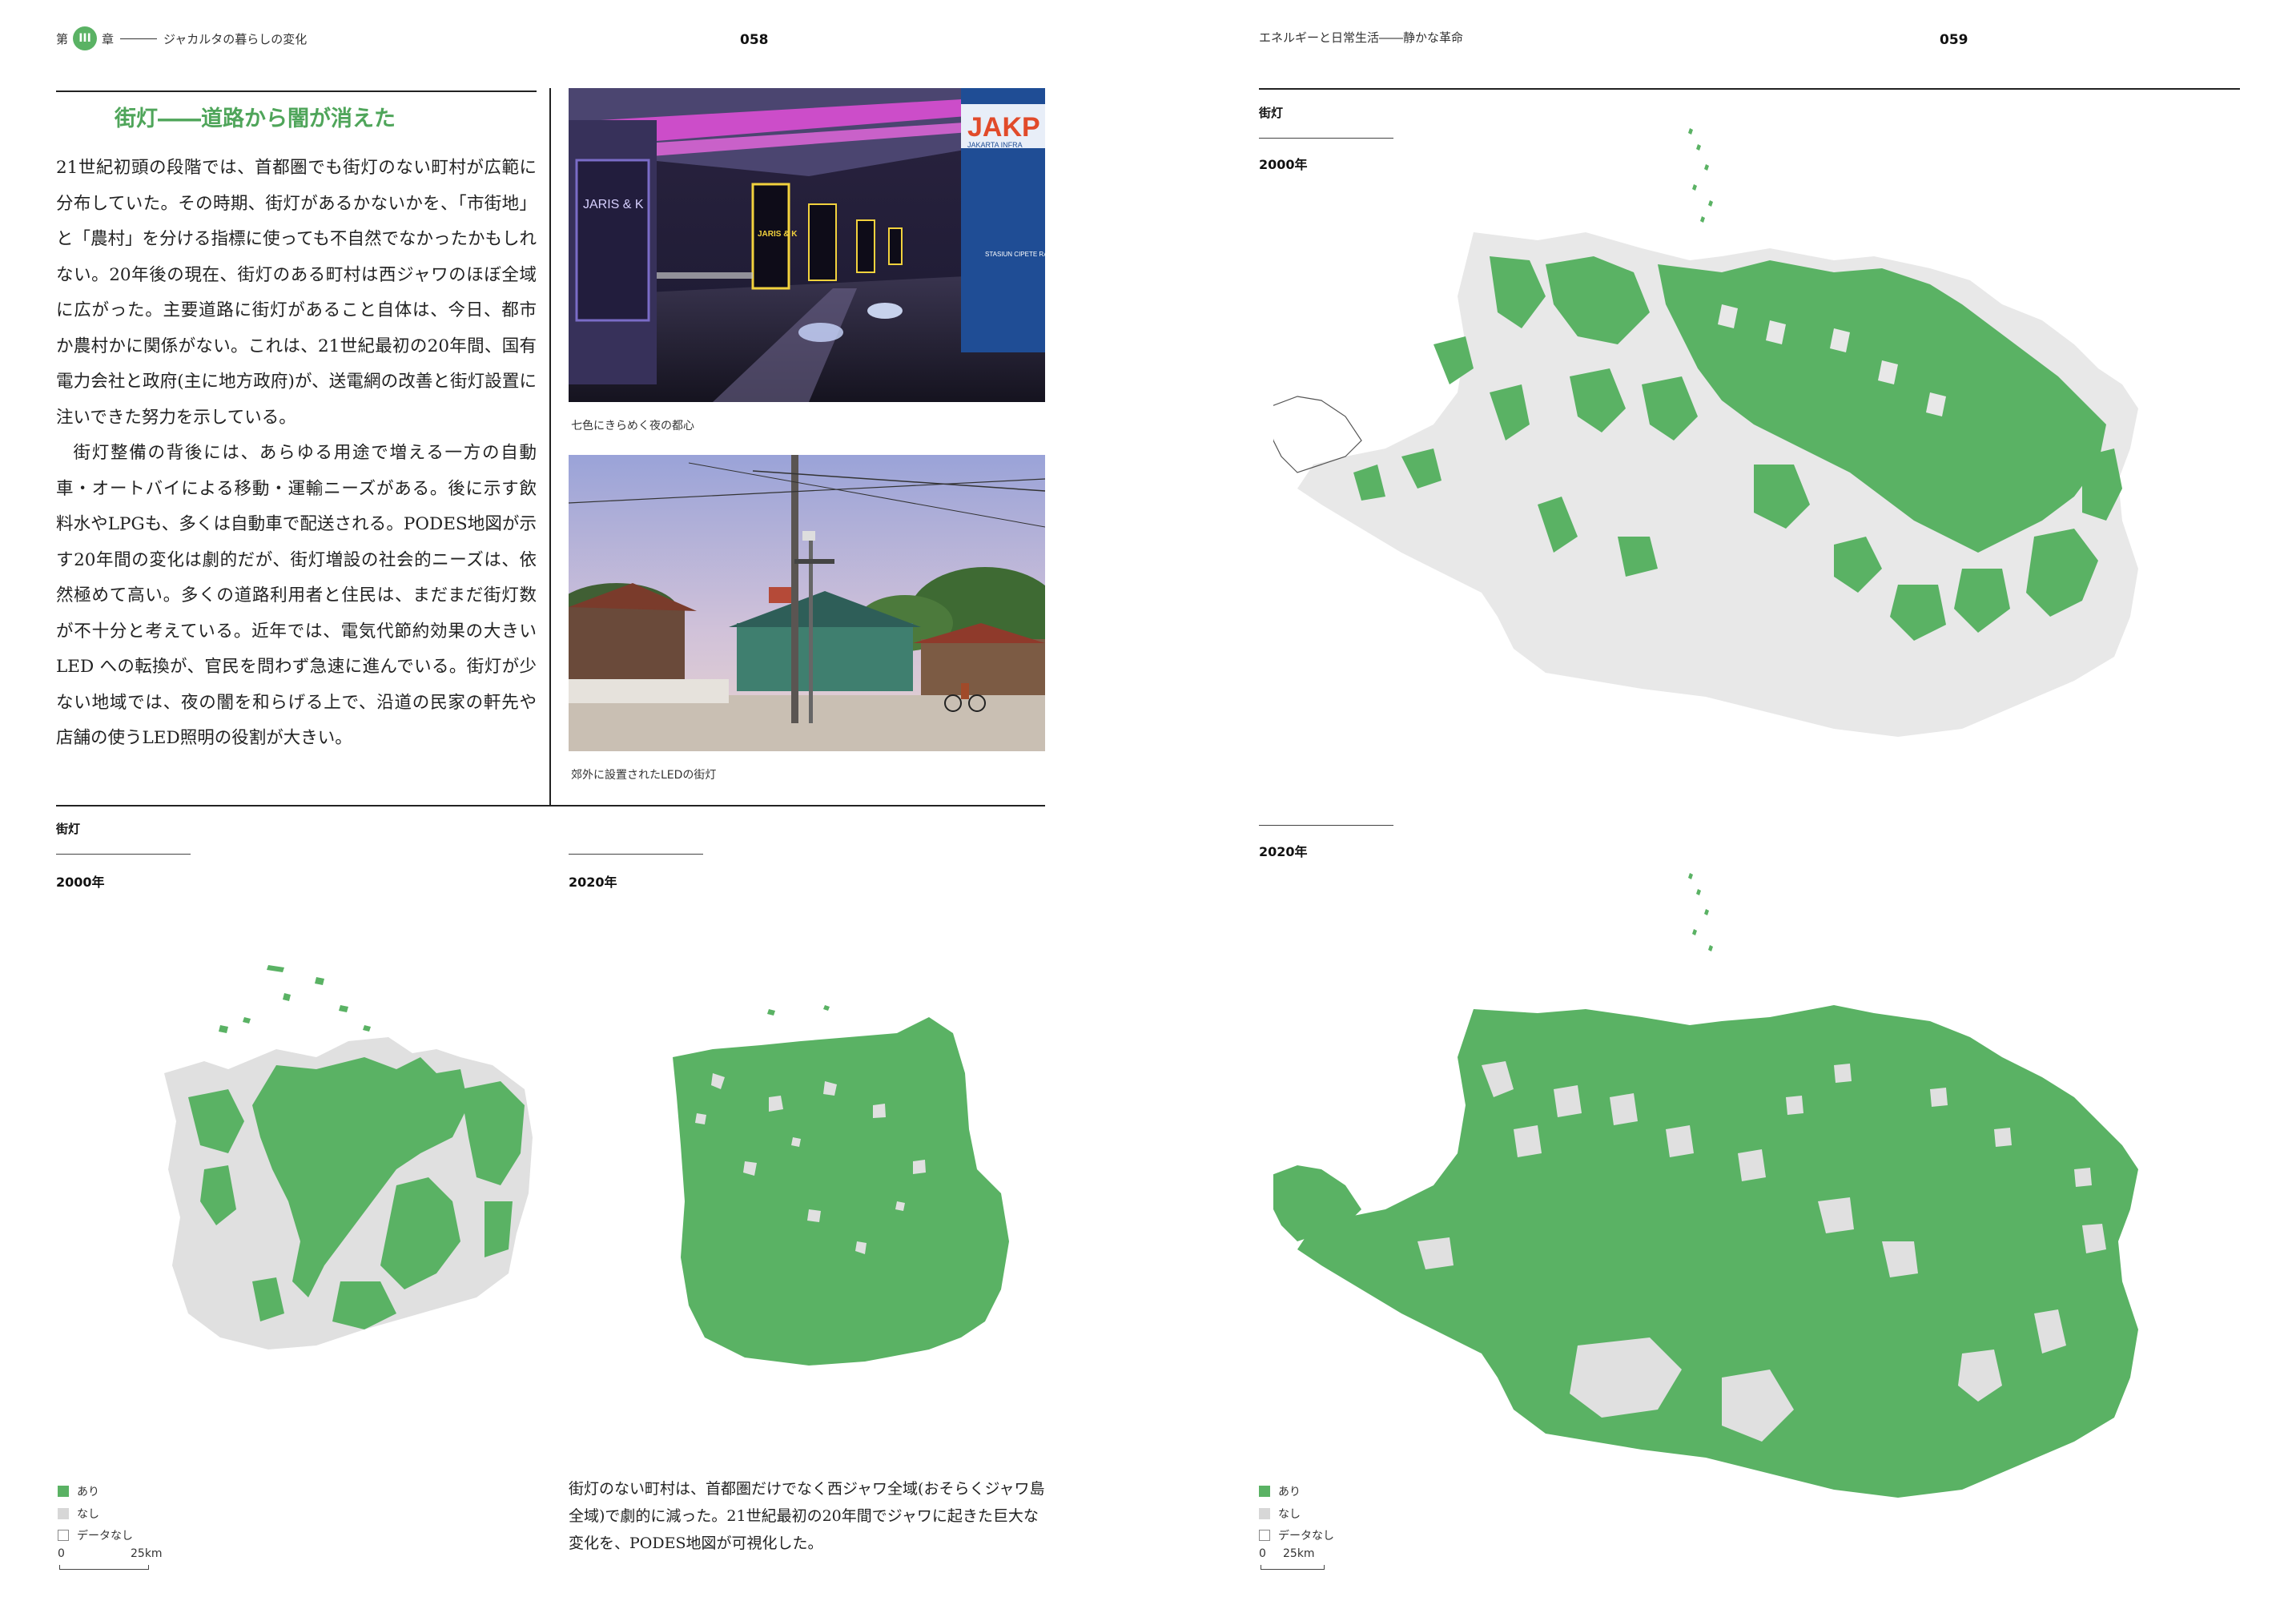  I want to click on map-westjava-2000, so click(1705, 432).